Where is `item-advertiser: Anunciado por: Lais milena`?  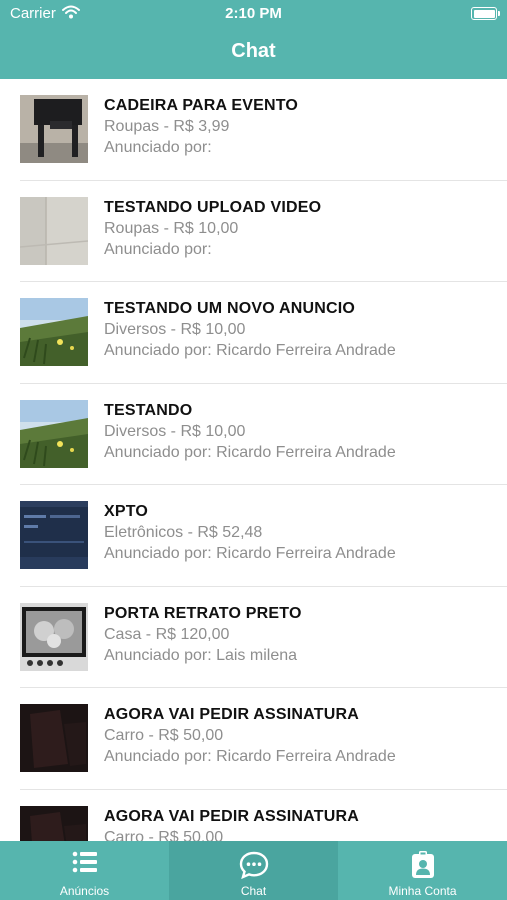 item-advertiser: Anunciado por: Lais milena is located at coordinates (201, 655).